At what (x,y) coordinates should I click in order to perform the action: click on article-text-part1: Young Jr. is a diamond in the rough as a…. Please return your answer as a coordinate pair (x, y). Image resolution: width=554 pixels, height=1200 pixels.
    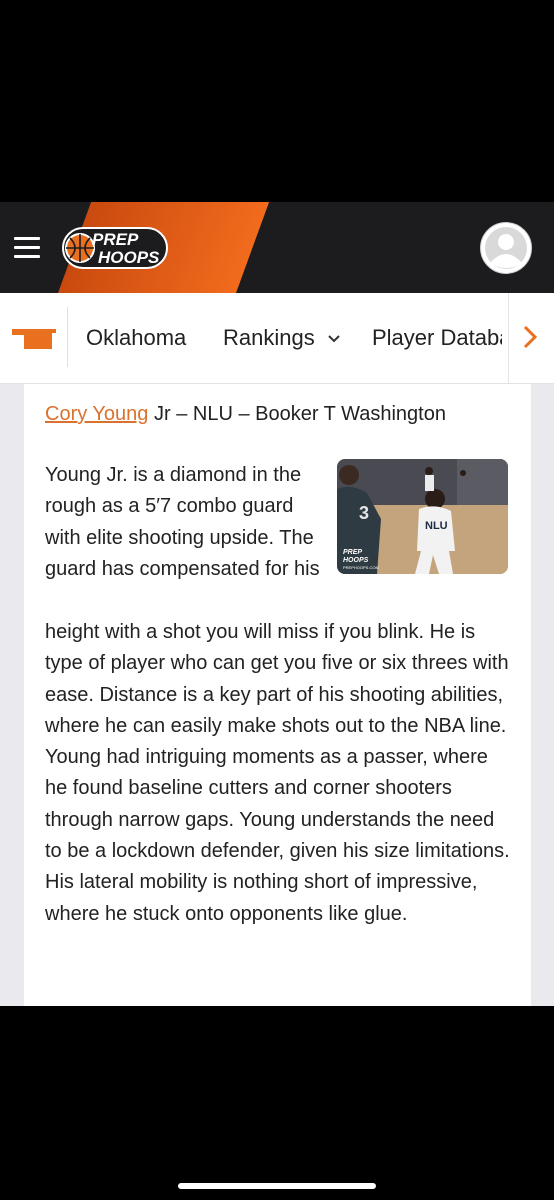
    Looking at the image, I should click on (182, 522).